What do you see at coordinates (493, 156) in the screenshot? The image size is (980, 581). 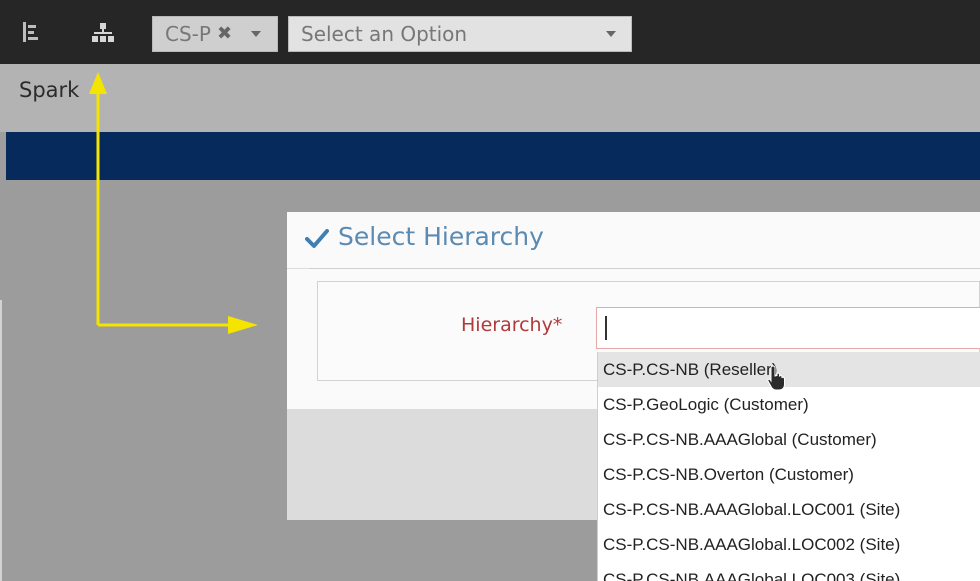 I see `nav-band` at bounding box center [493, 156].